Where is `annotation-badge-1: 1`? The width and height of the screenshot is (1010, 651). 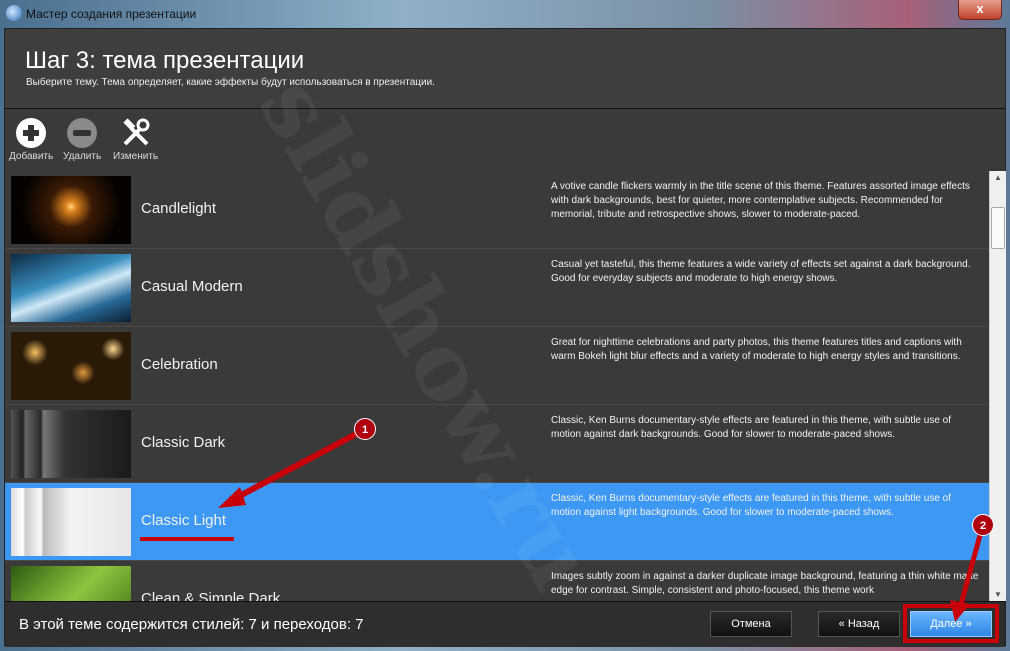 annotation-badge-1: 1 is located at coordinates (365, 429).